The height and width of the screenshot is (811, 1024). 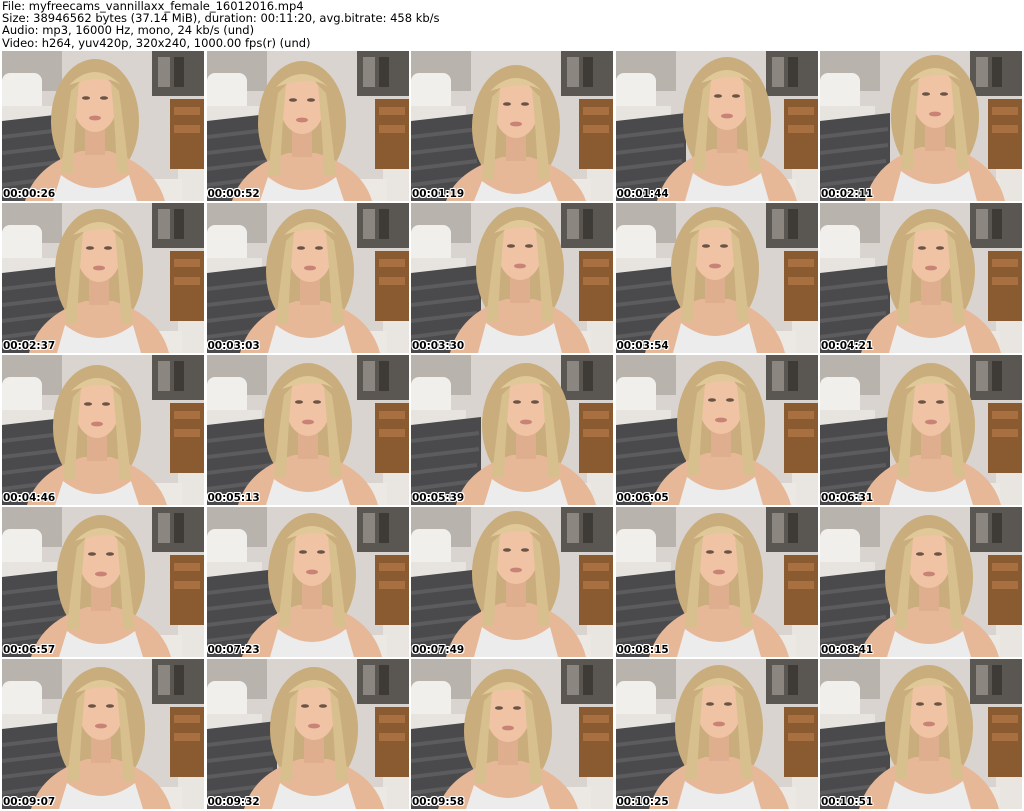 I want to click on video-thumbnail: 00:03:03, so click(x=307, y=278).